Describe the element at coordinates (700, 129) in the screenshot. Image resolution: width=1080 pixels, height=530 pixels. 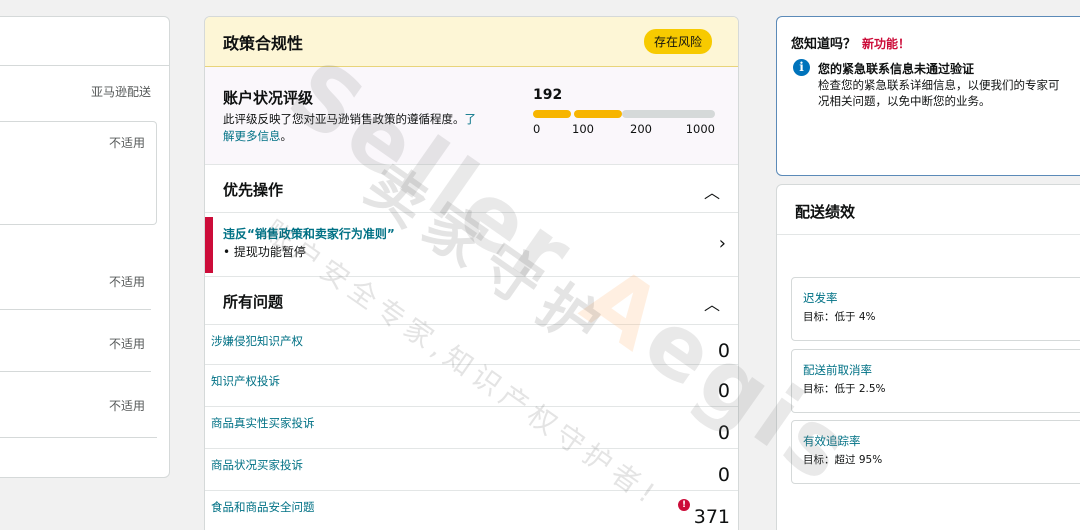
I see `tick-label: 1000` at that location.